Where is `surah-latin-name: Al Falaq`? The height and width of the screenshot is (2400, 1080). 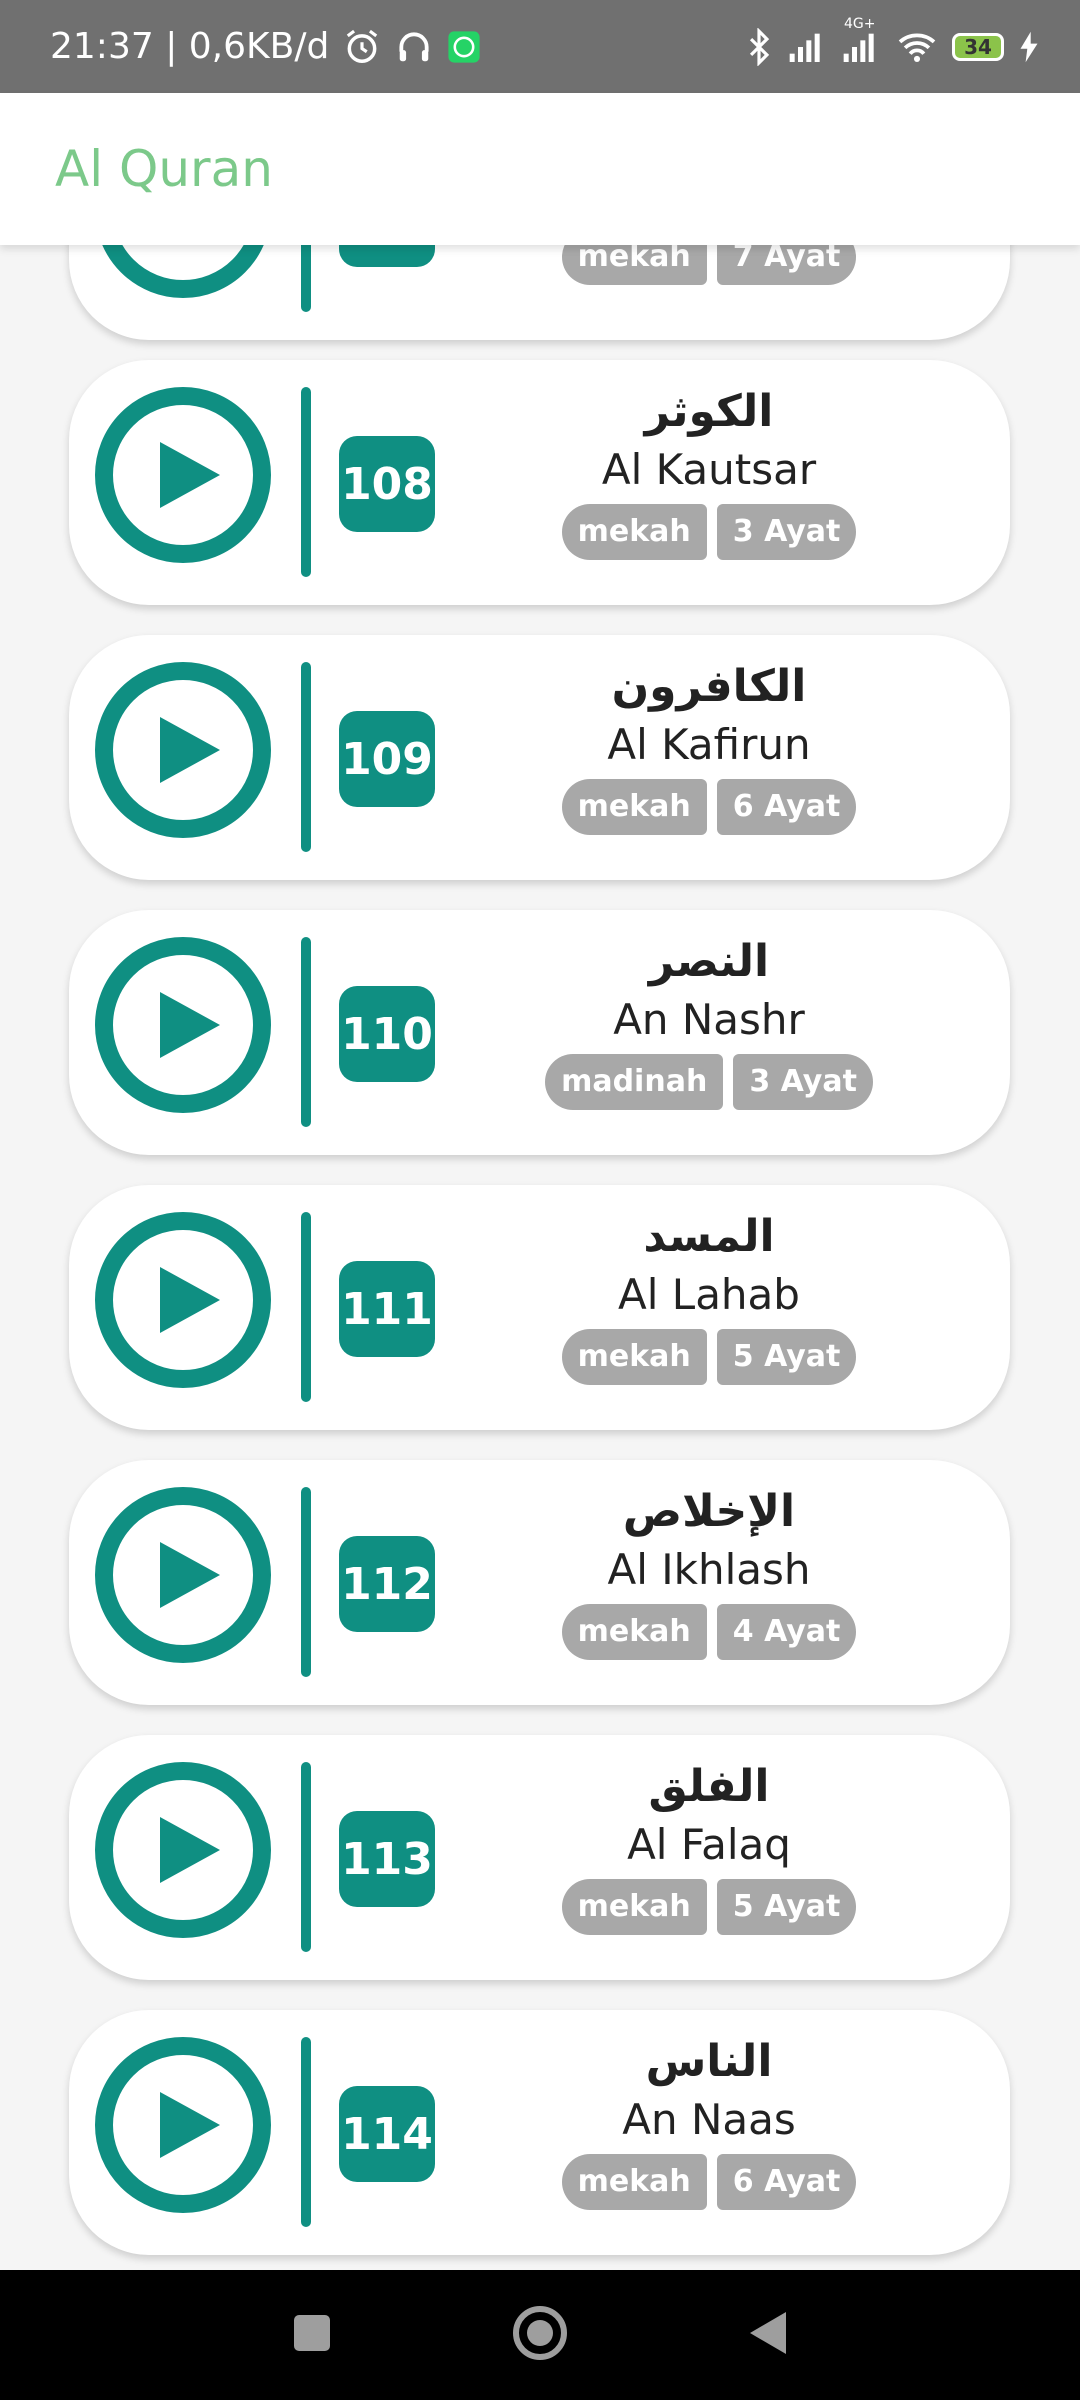 surah-latin-name: Al Falaq is located at coordinates (709, 1844).